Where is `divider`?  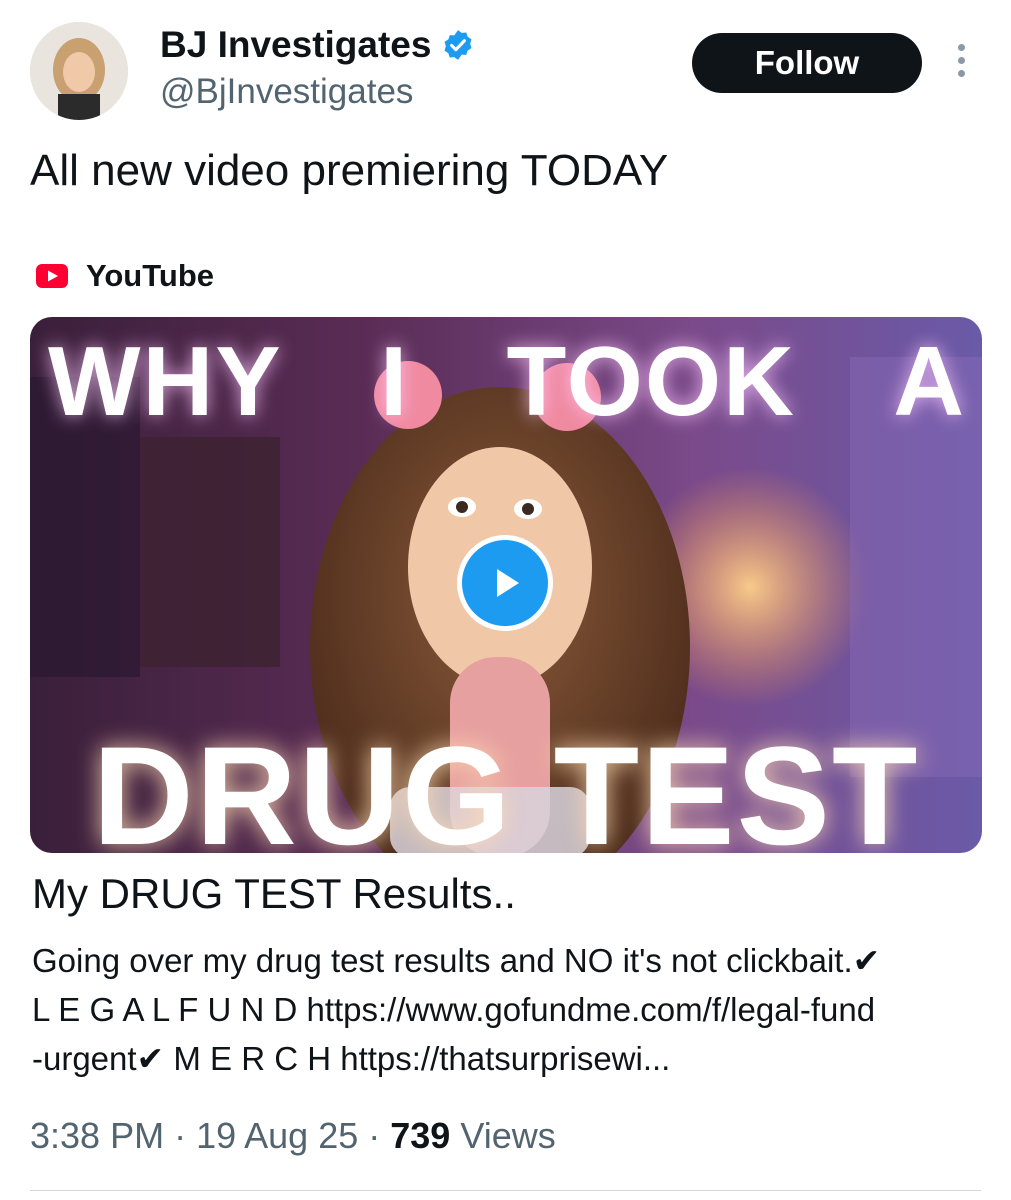 divider is located at coordinates (505, 1190).